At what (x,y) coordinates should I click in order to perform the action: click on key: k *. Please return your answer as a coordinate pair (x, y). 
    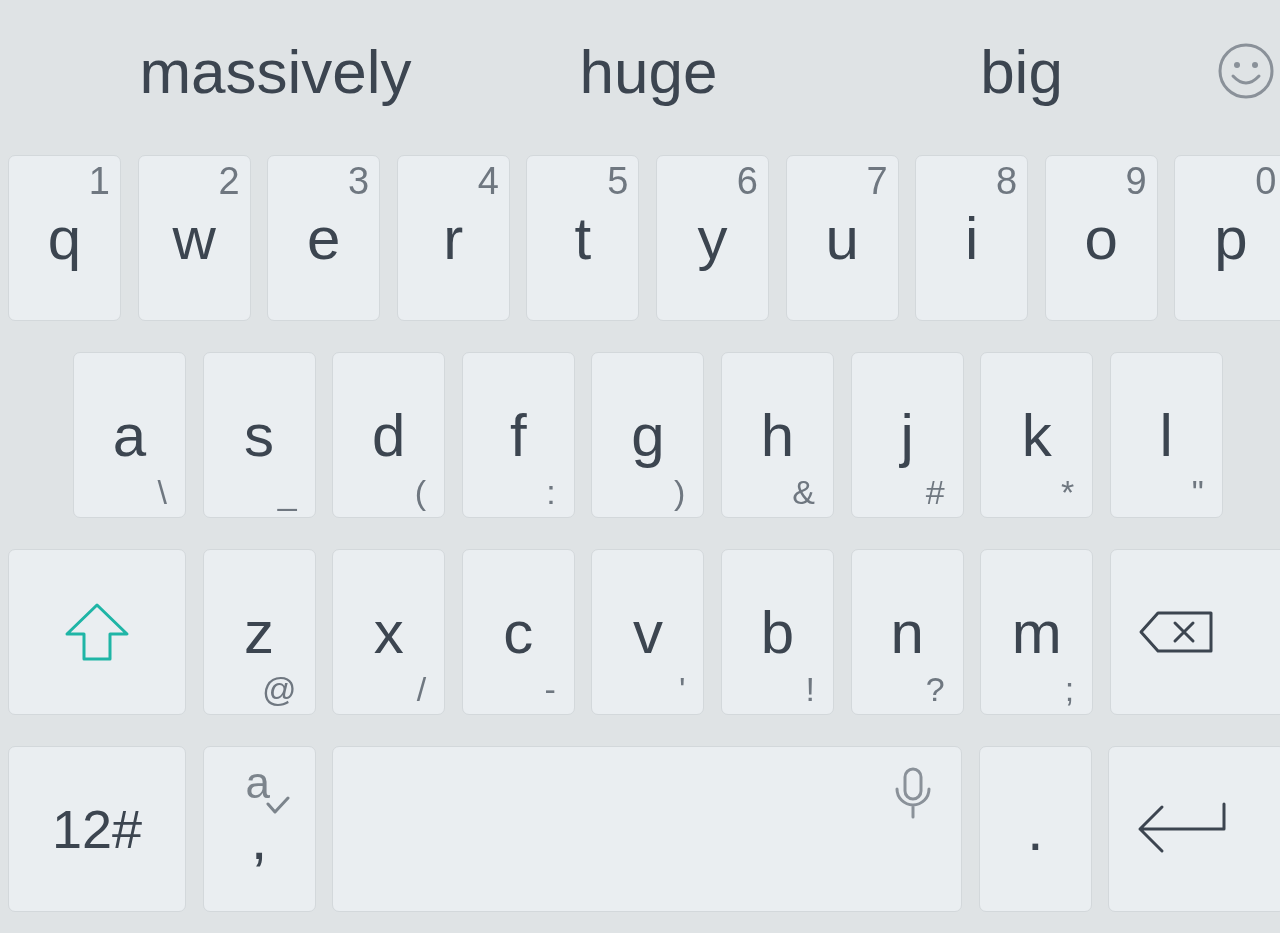
    Looking at the image, I should click on (1037, 435).